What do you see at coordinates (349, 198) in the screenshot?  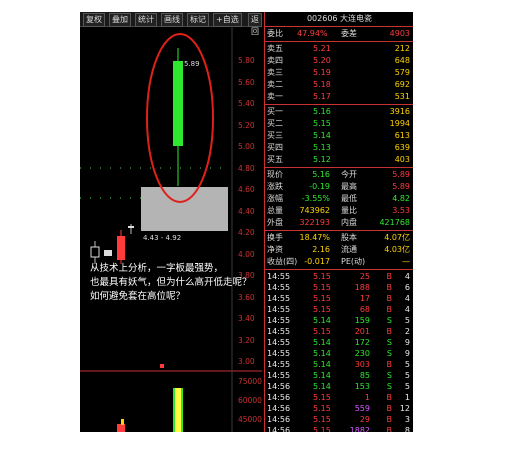 I see `stat-label: 最低` at bounding box center [349, 198].